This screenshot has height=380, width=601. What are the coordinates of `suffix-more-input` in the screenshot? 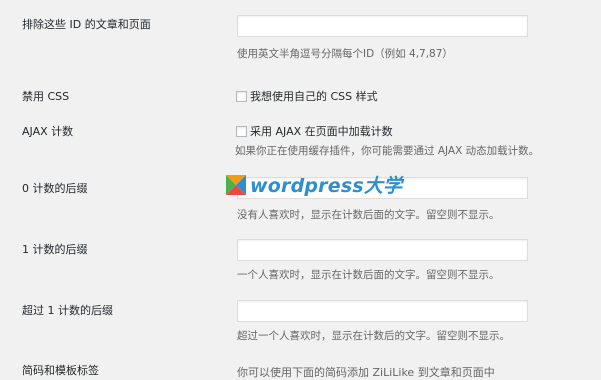 It's located at (382, 311).